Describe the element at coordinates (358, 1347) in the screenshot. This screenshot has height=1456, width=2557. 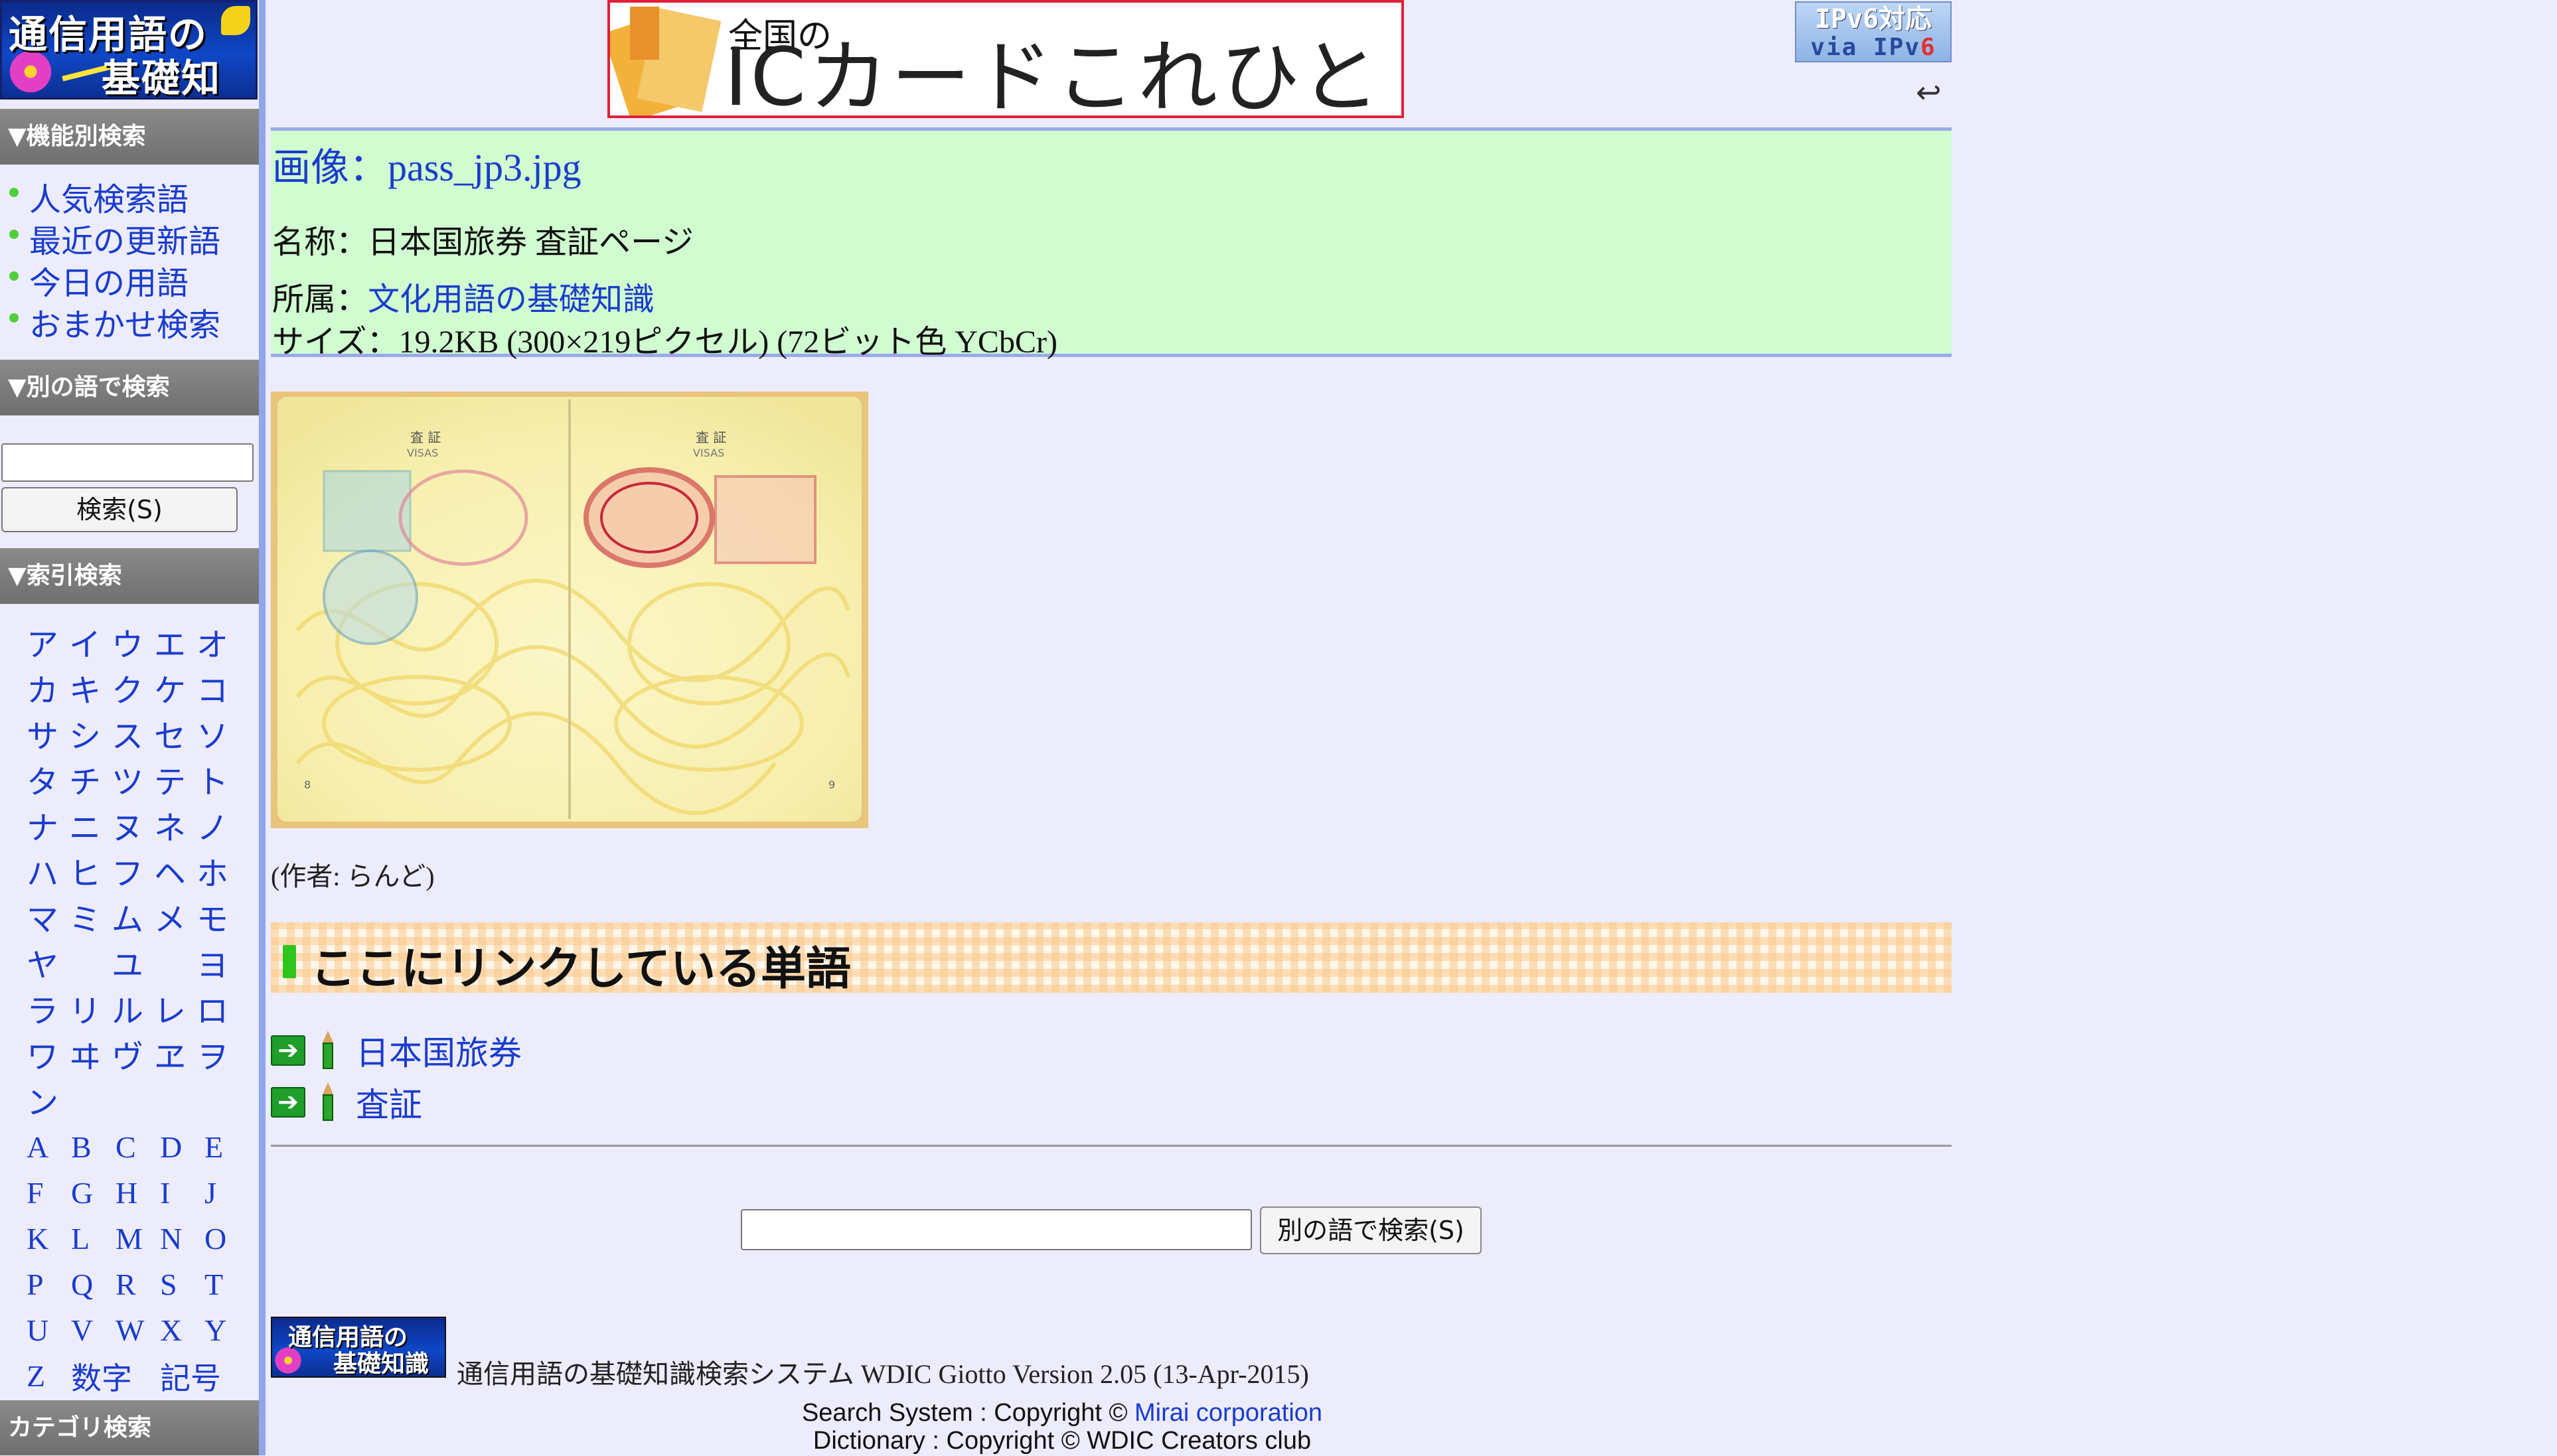
I see `footer-logo: 通信用語の 基礎知識` at that location.